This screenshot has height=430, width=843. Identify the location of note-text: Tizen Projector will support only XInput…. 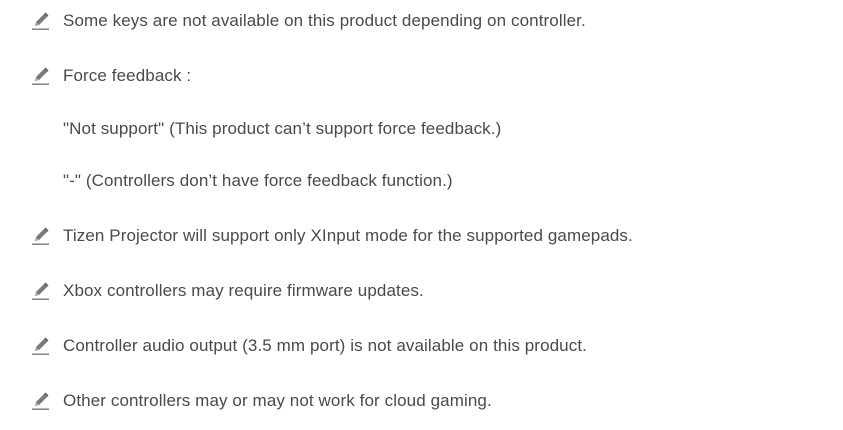
(348, 235).